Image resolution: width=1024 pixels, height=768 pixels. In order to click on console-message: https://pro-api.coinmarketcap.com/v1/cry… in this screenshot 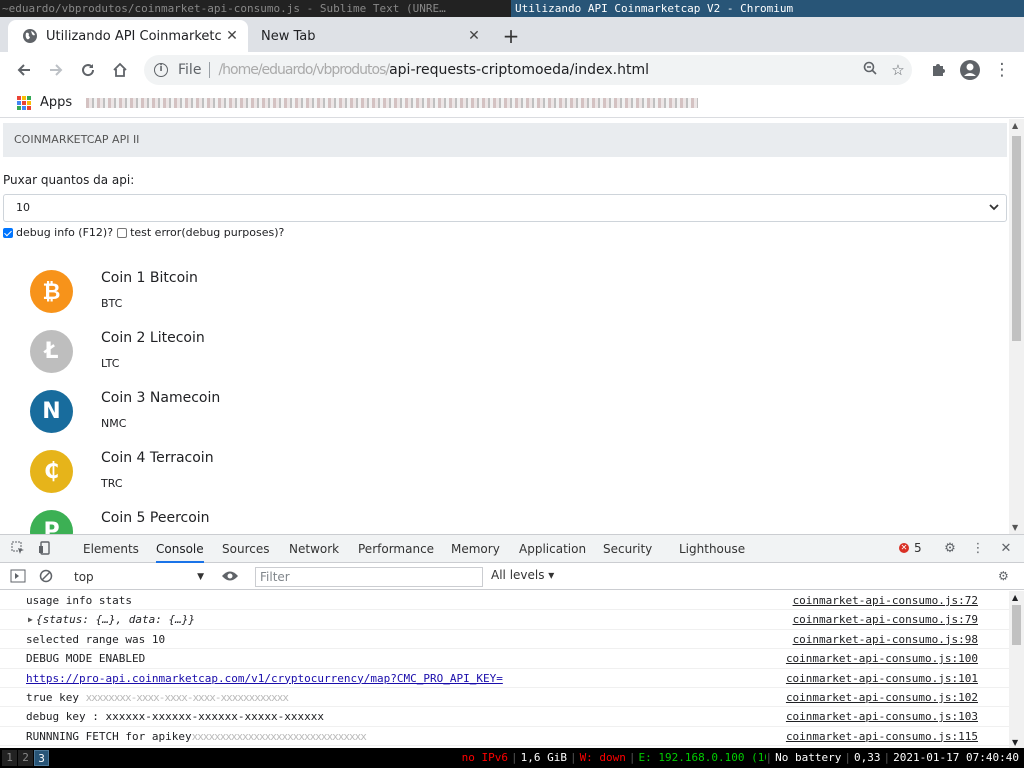, I will do `click(512, 678)`.